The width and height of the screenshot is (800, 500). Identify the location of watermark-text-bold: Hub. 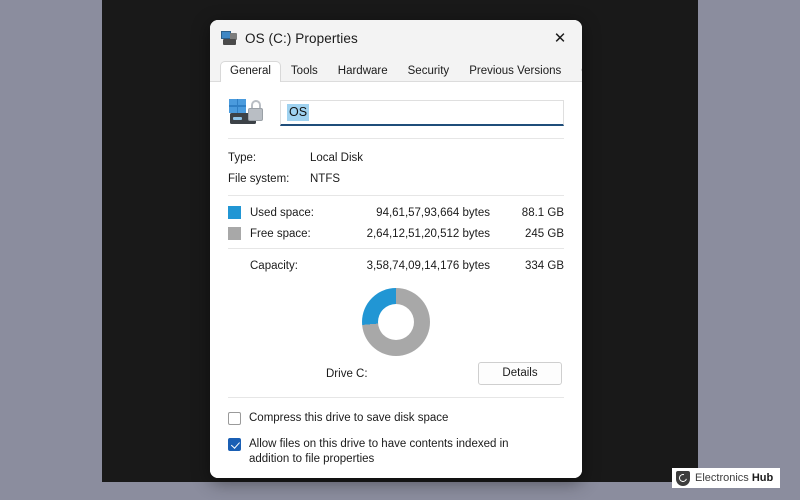
(762, 478).